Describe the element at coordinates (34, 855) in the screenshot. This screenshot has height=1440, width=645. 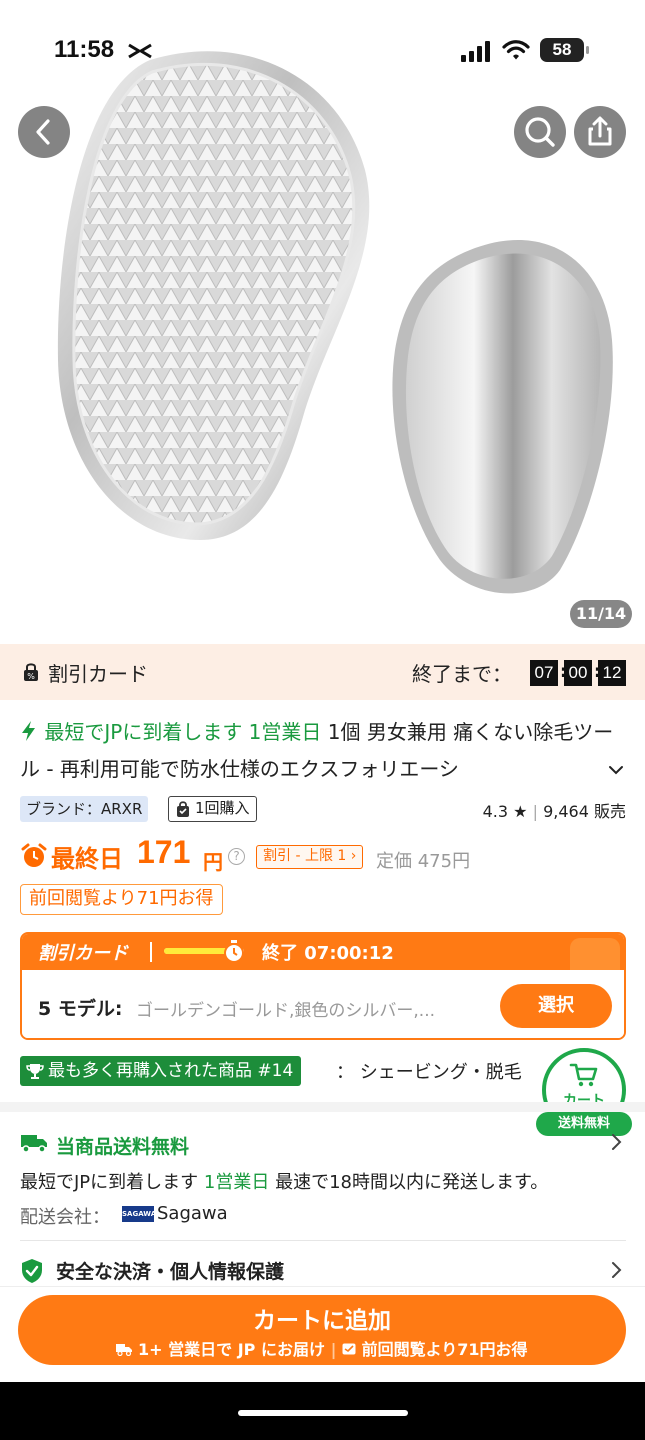
I see `alarm-clock-icon` at that location.